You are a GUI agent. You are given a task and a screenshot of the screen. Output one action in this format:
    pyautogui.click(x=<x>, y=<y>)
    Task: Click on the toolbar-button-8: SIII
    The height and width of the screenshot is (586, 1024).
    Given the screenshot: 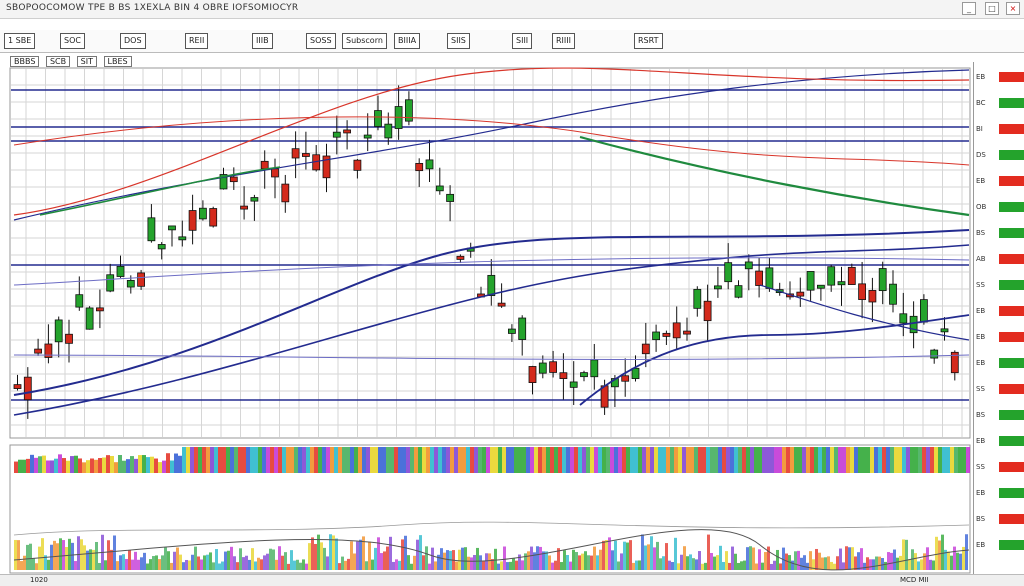 What is the action you would take?
    pyautogui.click(x=522, y=41)
    